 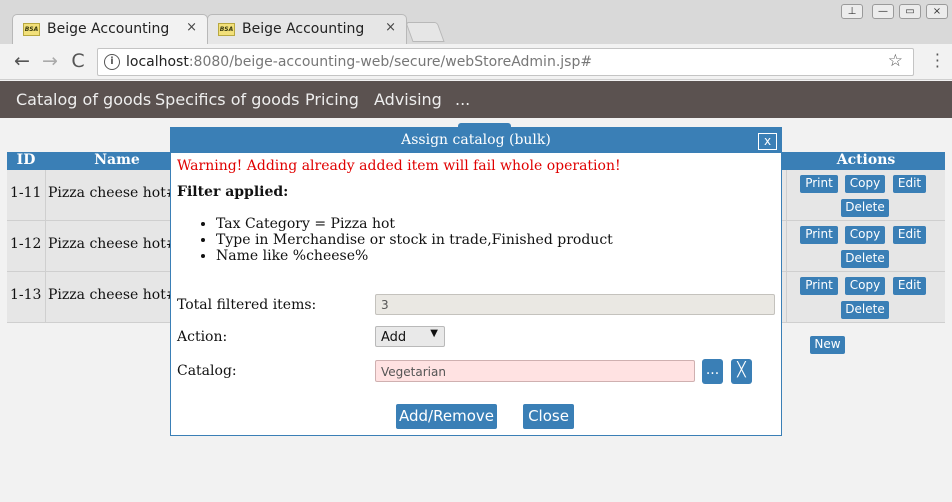 What do you see at coordinates (22, 61) in the screenshot?
I see `back-arrow-icon: ←` at bounding box center [22, 61].